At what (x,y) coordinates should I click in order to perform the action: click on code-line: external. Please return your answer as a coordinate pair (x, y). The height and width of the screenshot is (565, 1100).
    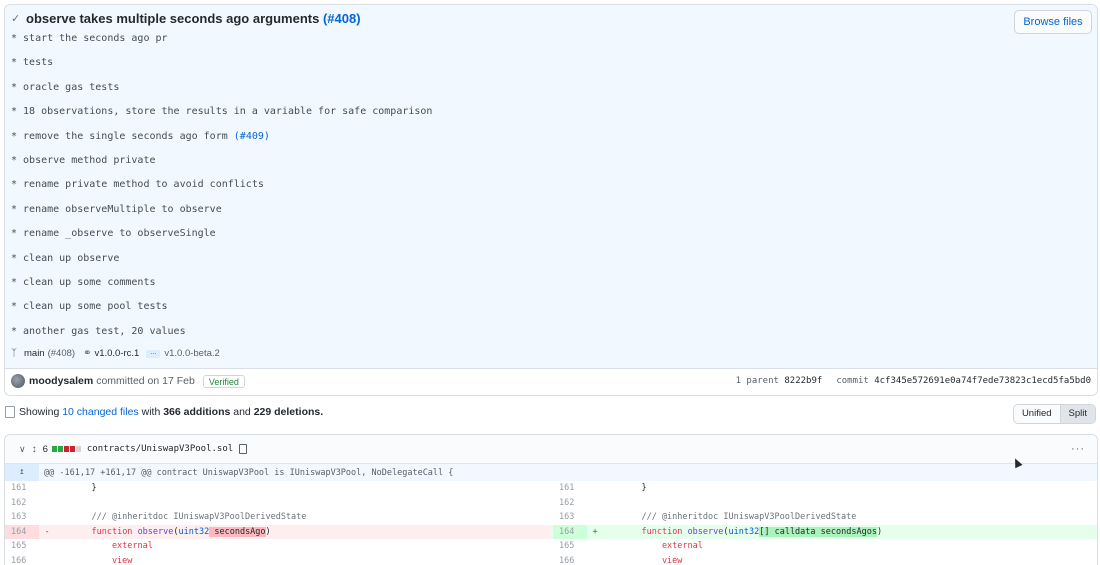
    Looking at the image, I should click on (112, 546).